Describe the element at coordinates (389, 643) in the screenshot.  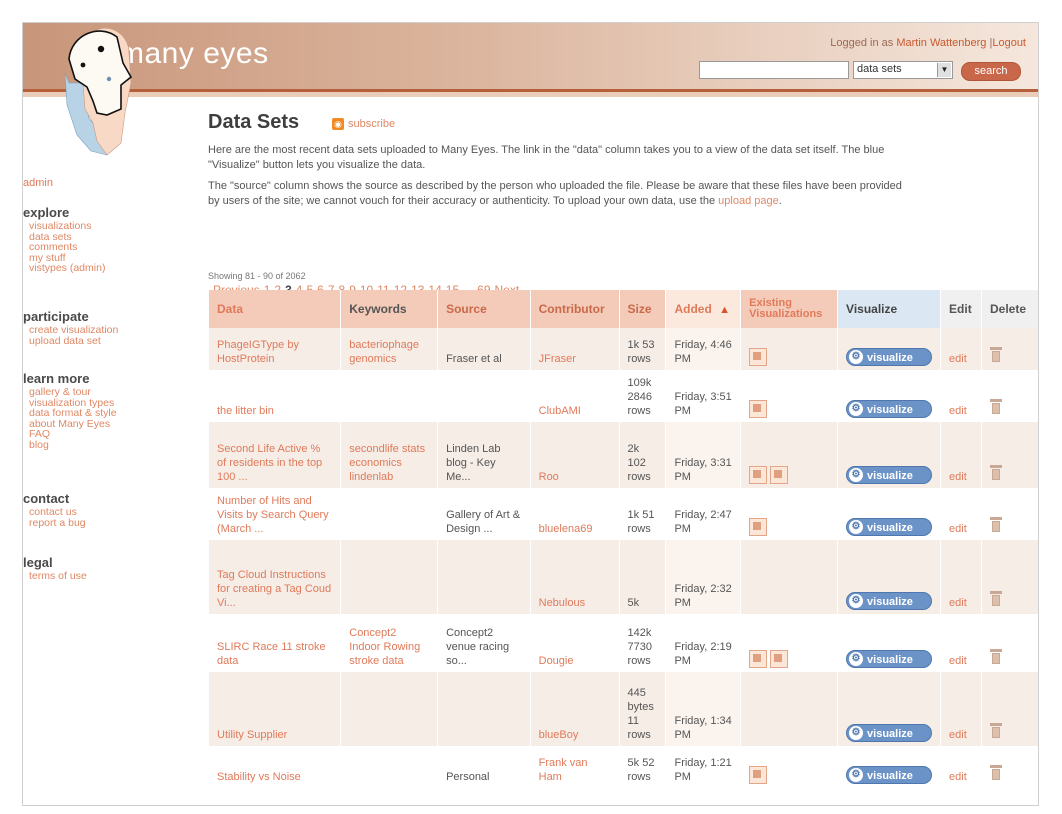
I see `cell-keywords: Concept2 Indoor Rowing stroke data` at that location.